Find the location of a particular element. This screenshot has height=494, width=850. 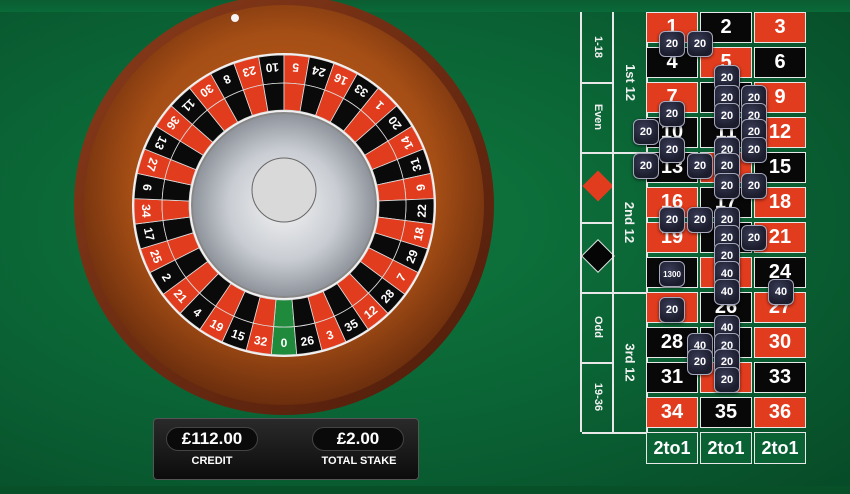

bet-third-dozen: 3rd 12 is located at coordinates (630, 363).